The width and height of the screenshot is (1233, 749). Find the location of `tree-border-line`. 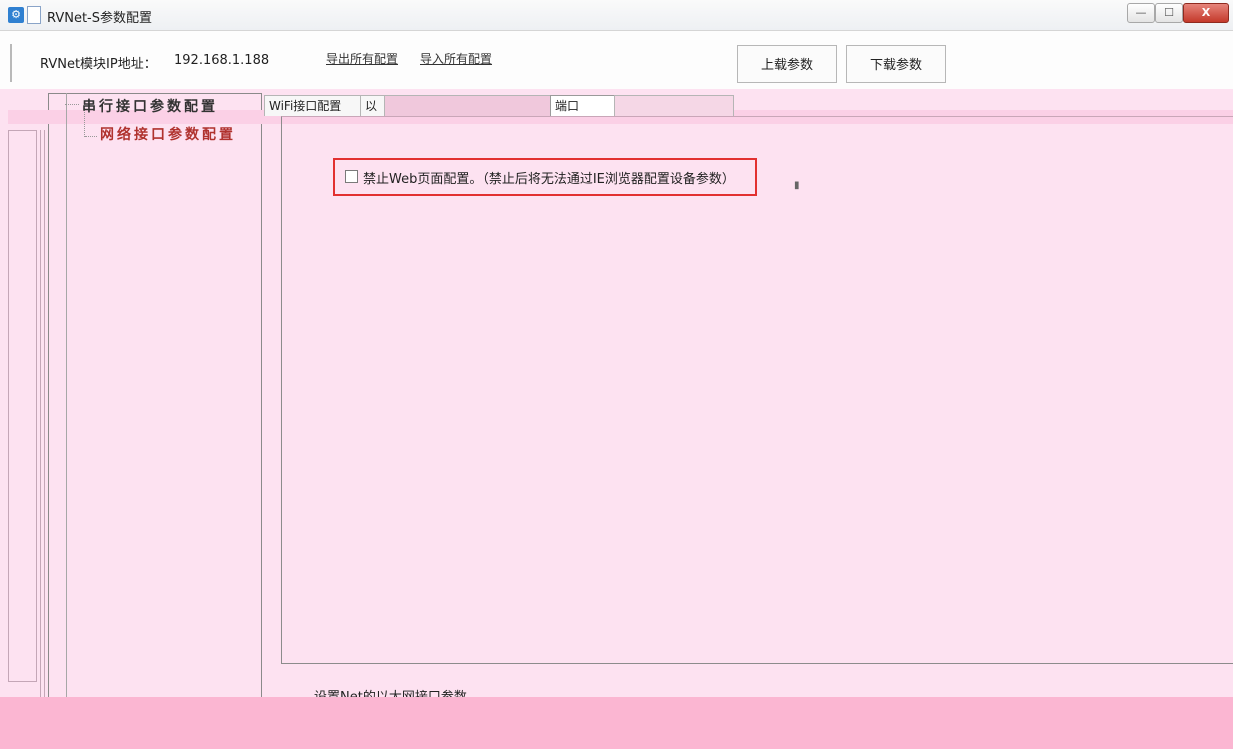

tree-border-line is located at coordinates (66, 403).